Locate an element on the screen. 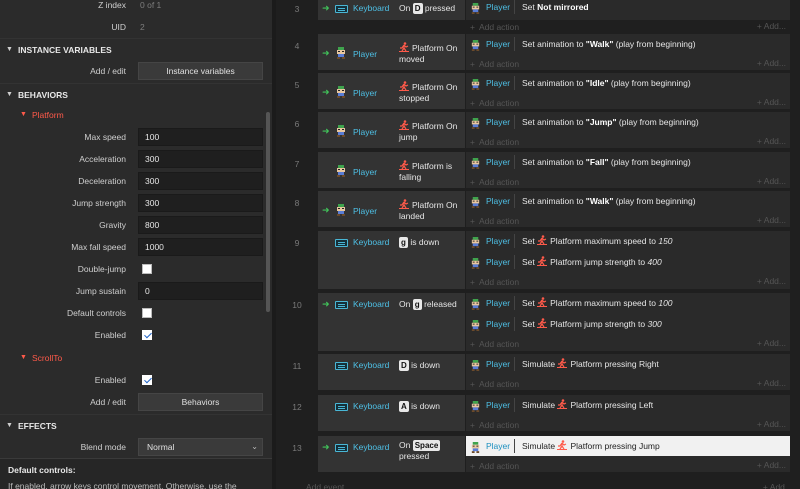 This screenshot has height=489, width=800. section-title: INSTANCE VARIABLES is located at coordinates (65, 50).